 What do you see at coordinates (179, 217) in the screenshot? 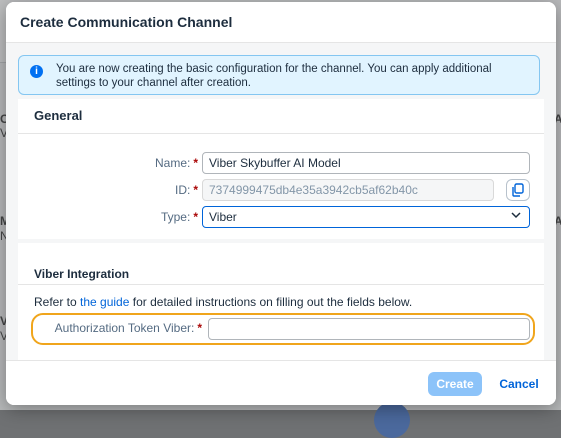
I see `type-label: Type: *` at bounding box center [179, 217].